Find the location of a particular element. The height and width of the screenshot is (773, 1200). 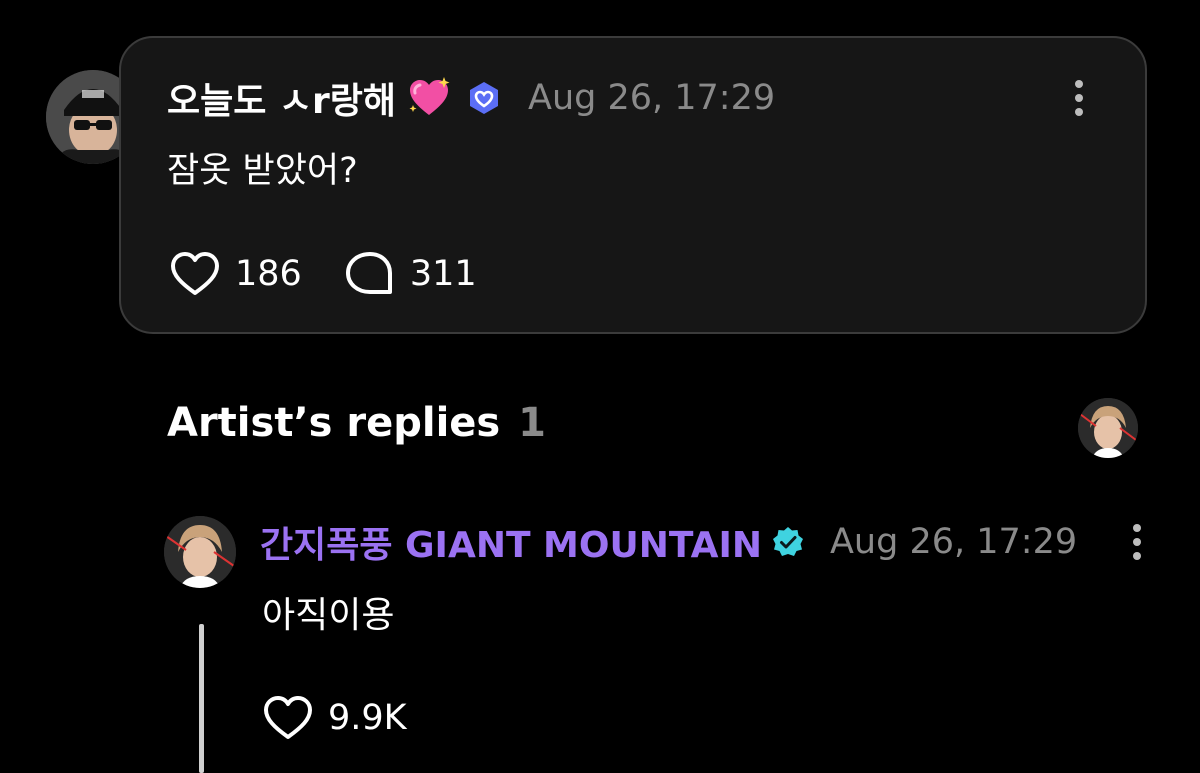

post-timestamp: Aug 26, 17:29 is located at coordinates (652, 98).